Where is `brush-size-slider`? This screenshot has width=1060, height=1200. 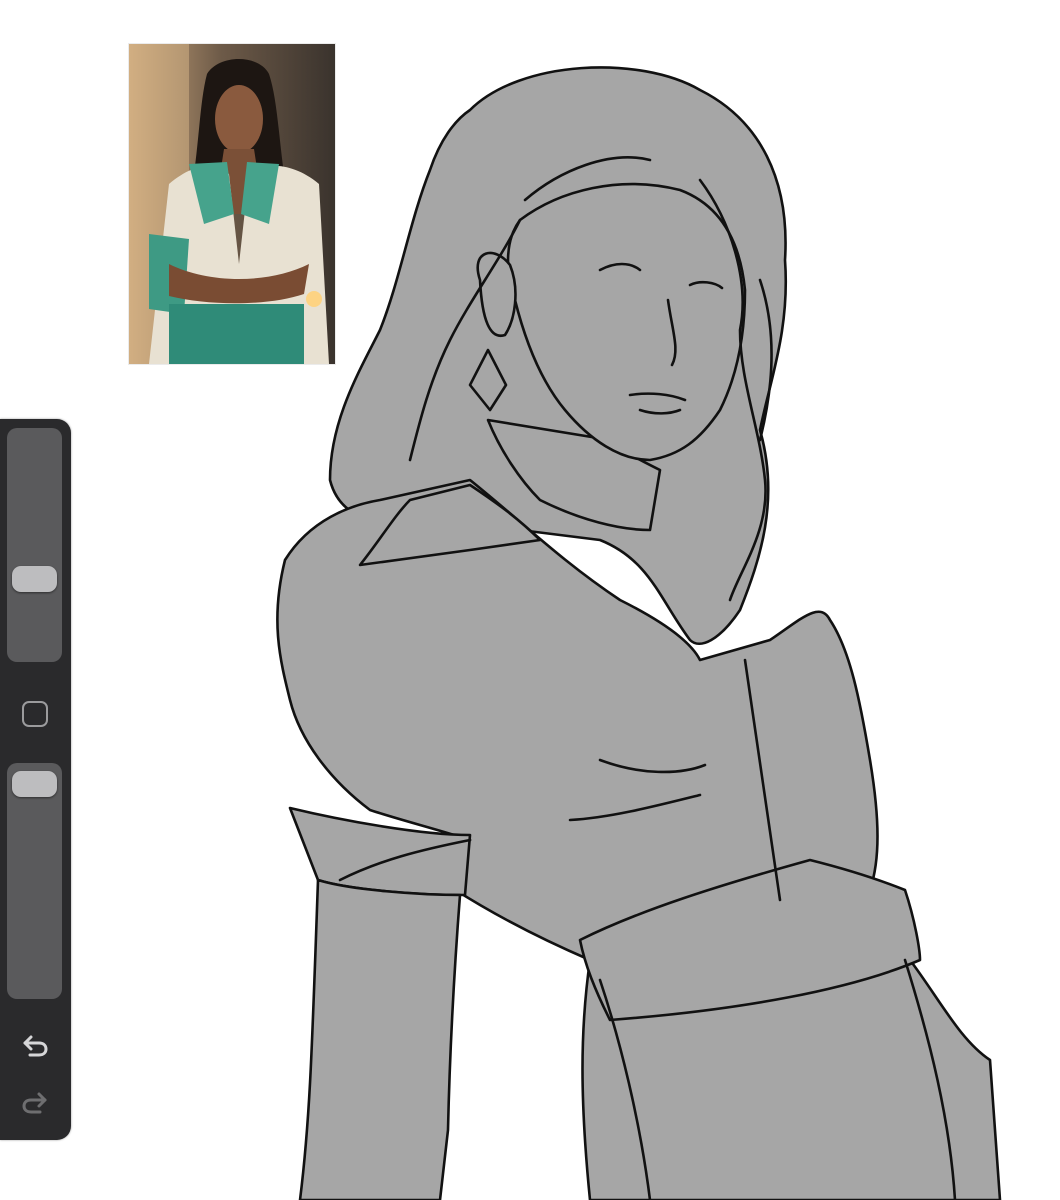 brush-size-slider is located at coordinates (34, 545).